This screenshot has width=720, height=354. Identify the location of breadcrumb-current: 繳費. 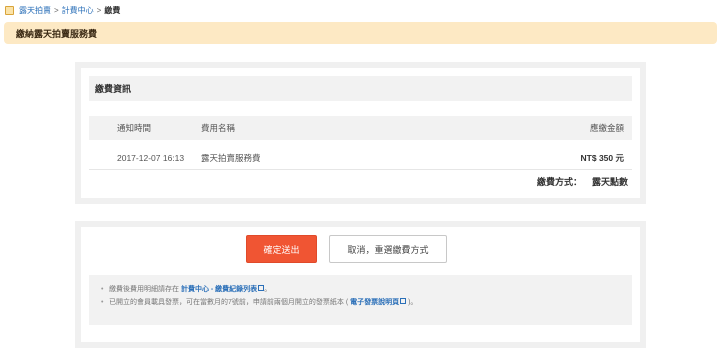
(112, 10).